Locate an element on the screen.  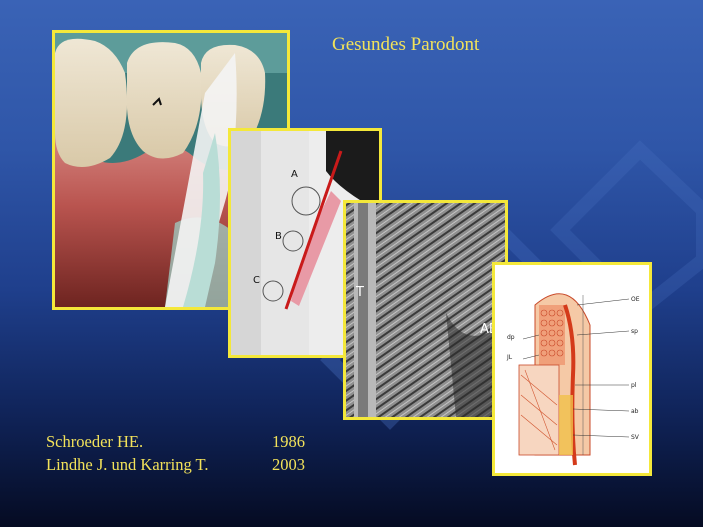
histology-label-dp: dp is located at coordinates (511, 337).